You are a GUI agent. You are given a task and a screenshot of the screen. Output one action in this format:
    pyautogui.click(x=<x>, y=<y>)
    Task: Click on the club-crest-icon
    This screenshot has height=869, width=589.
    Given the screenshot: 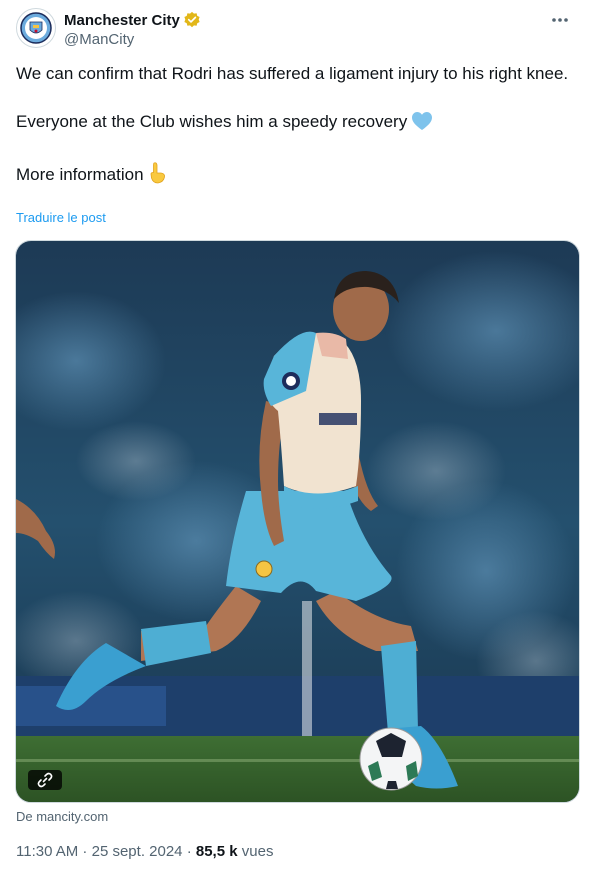 What is the action you would take?
    pyautogui.click(x=36, y=28)
    